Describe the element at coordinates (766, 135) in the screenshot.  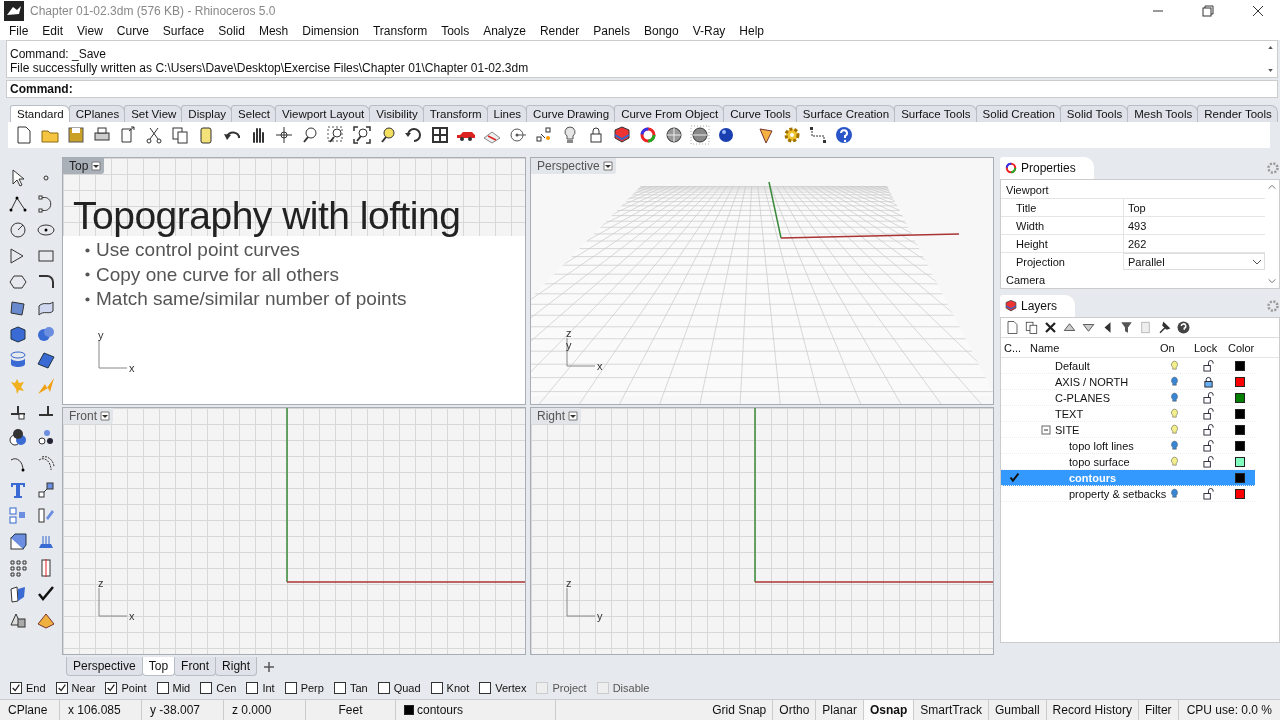
I see `cone-icon` at that location.